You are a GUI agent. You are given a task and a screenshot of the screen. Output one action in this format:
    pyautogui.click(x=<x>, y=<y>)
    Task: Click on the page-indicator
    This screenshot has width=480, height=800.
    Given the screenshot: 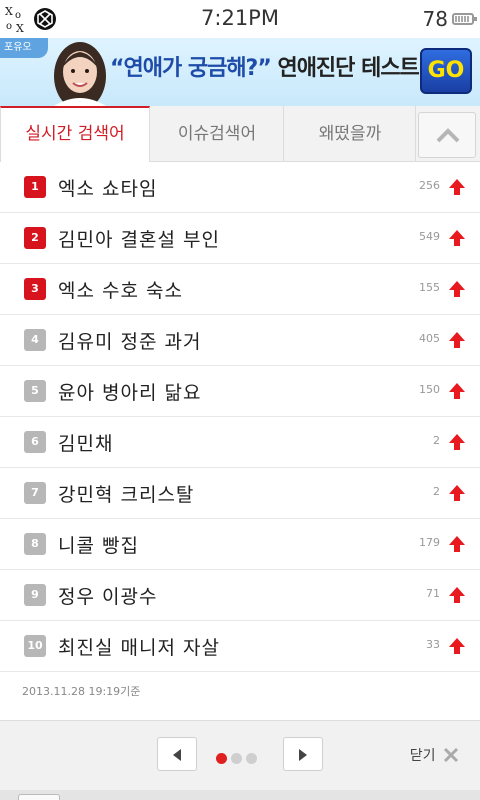 What is the action you would take?
    pyautogui.click(x=238, y=756)
    